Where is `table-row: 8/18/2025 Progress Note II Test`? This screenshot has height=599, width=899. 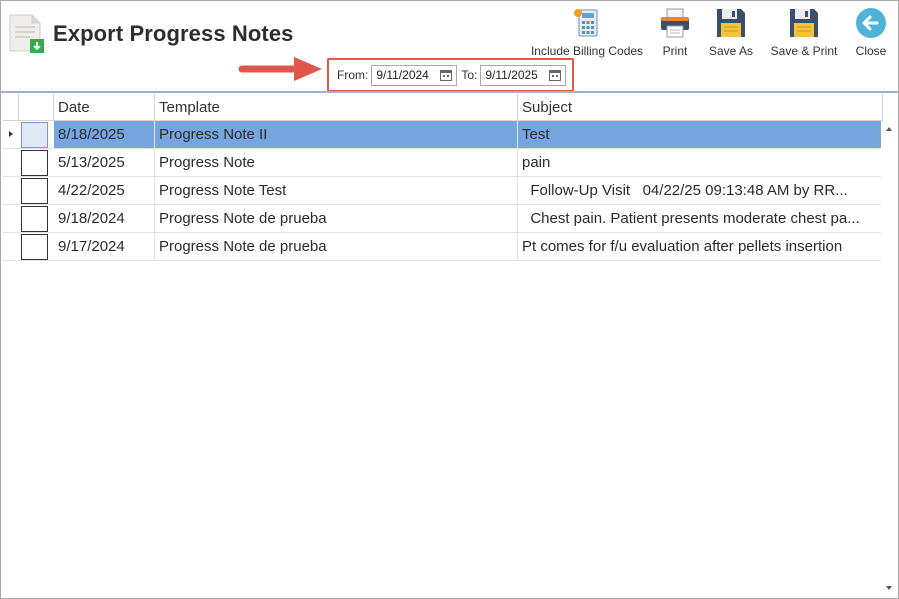
table-row: 8/18/2025 Progress Note II Test is located at coordinates (442, 135).